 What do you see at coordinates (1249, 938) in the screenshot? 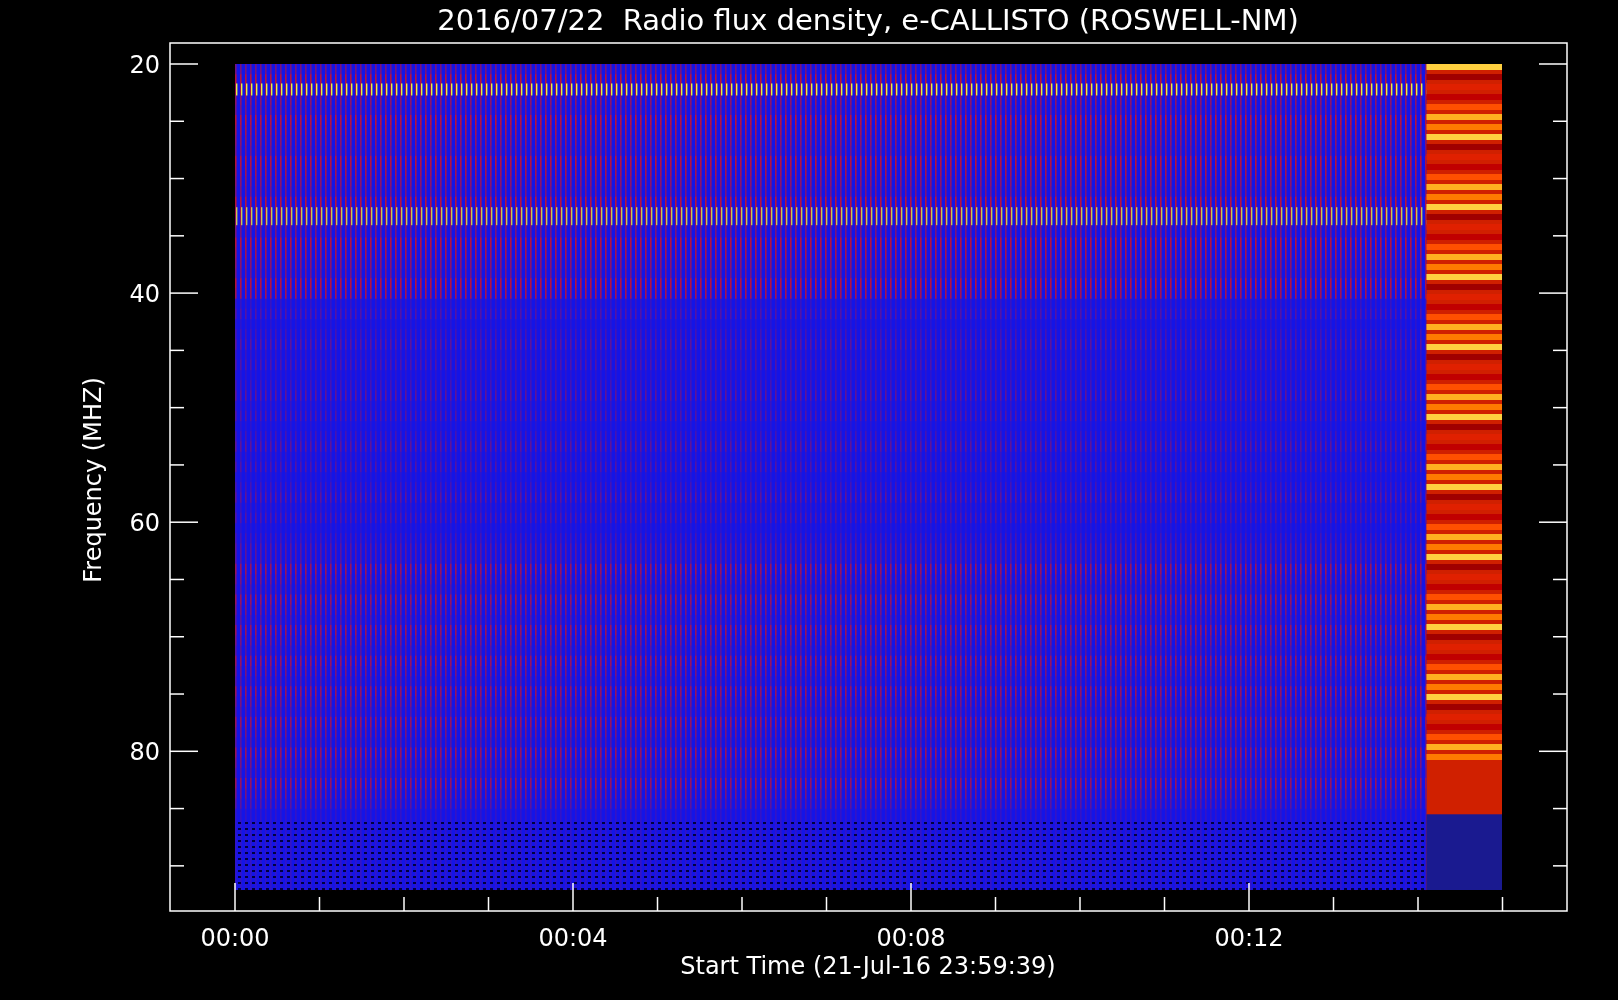
I see `x-tick-label: 00:12` at bounding box center [1249, 938].